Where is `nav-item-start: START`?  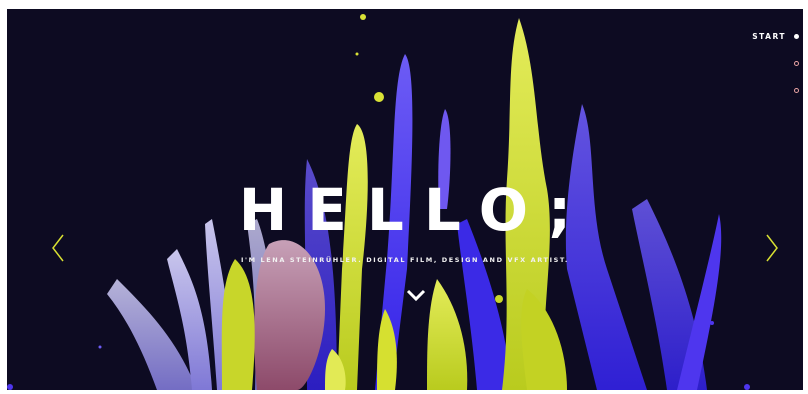 nav-item-start: START is located at coordinates (777, 36).